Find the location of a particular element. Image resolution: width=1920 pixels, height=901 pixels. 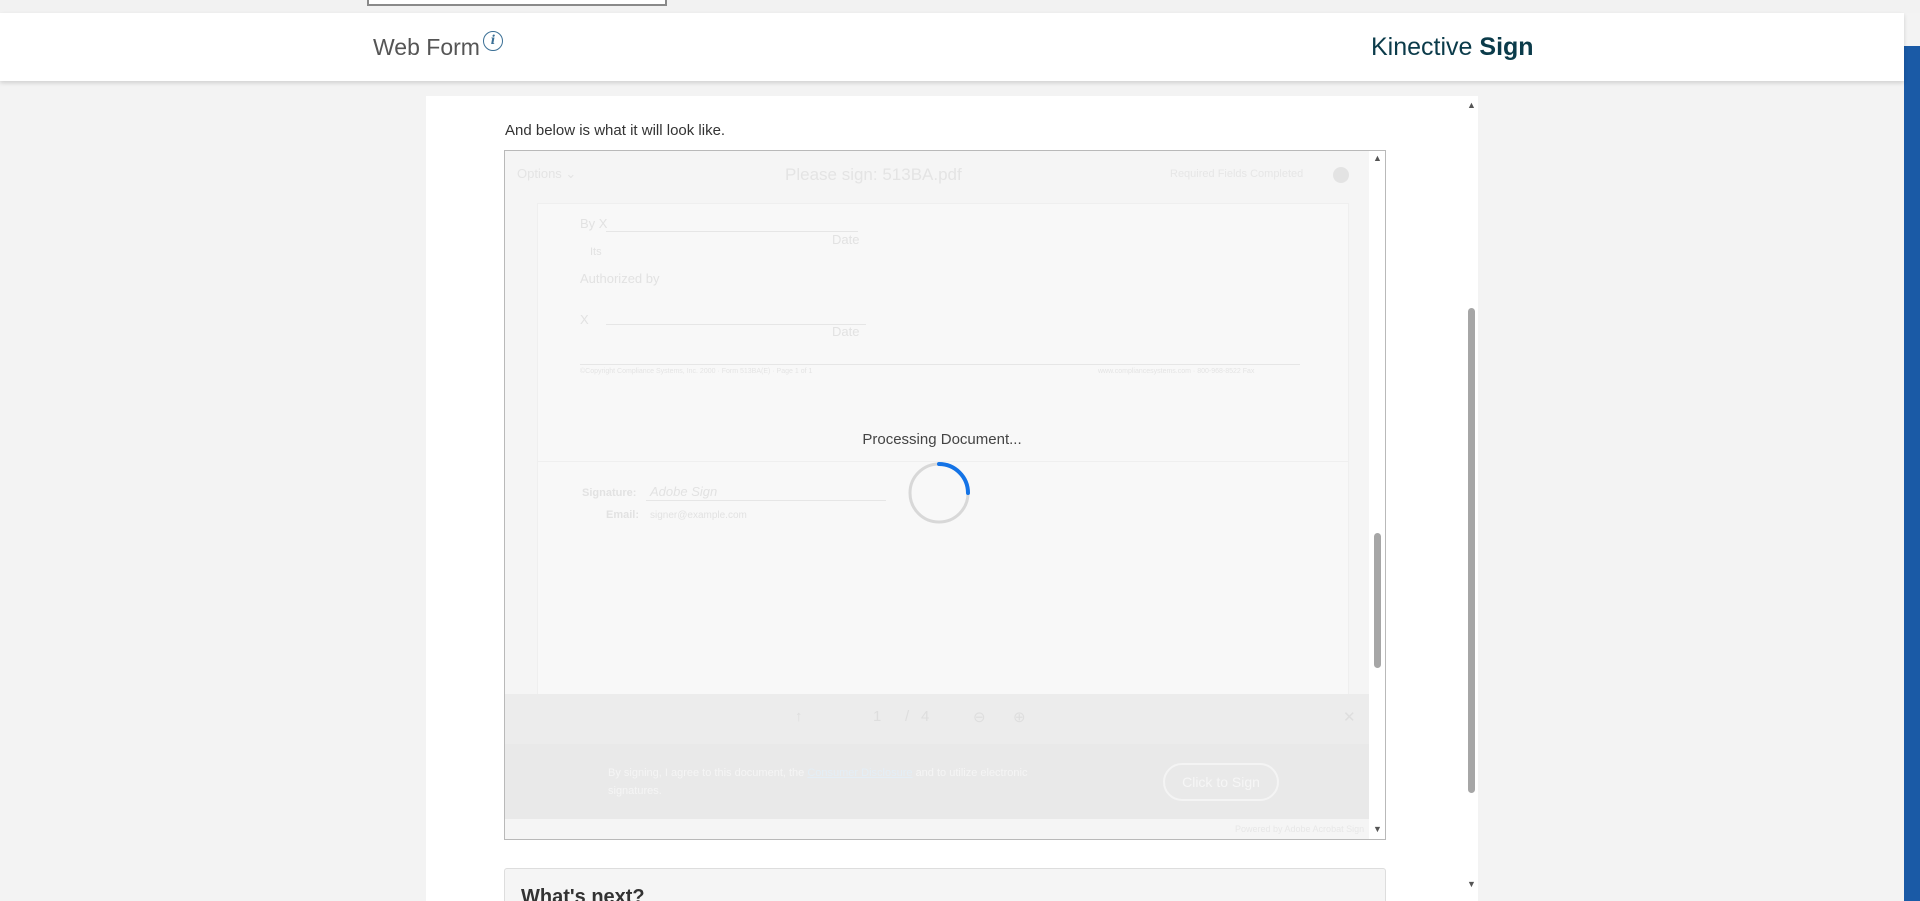

email-label: Email: is located at coordinates (623, 515).